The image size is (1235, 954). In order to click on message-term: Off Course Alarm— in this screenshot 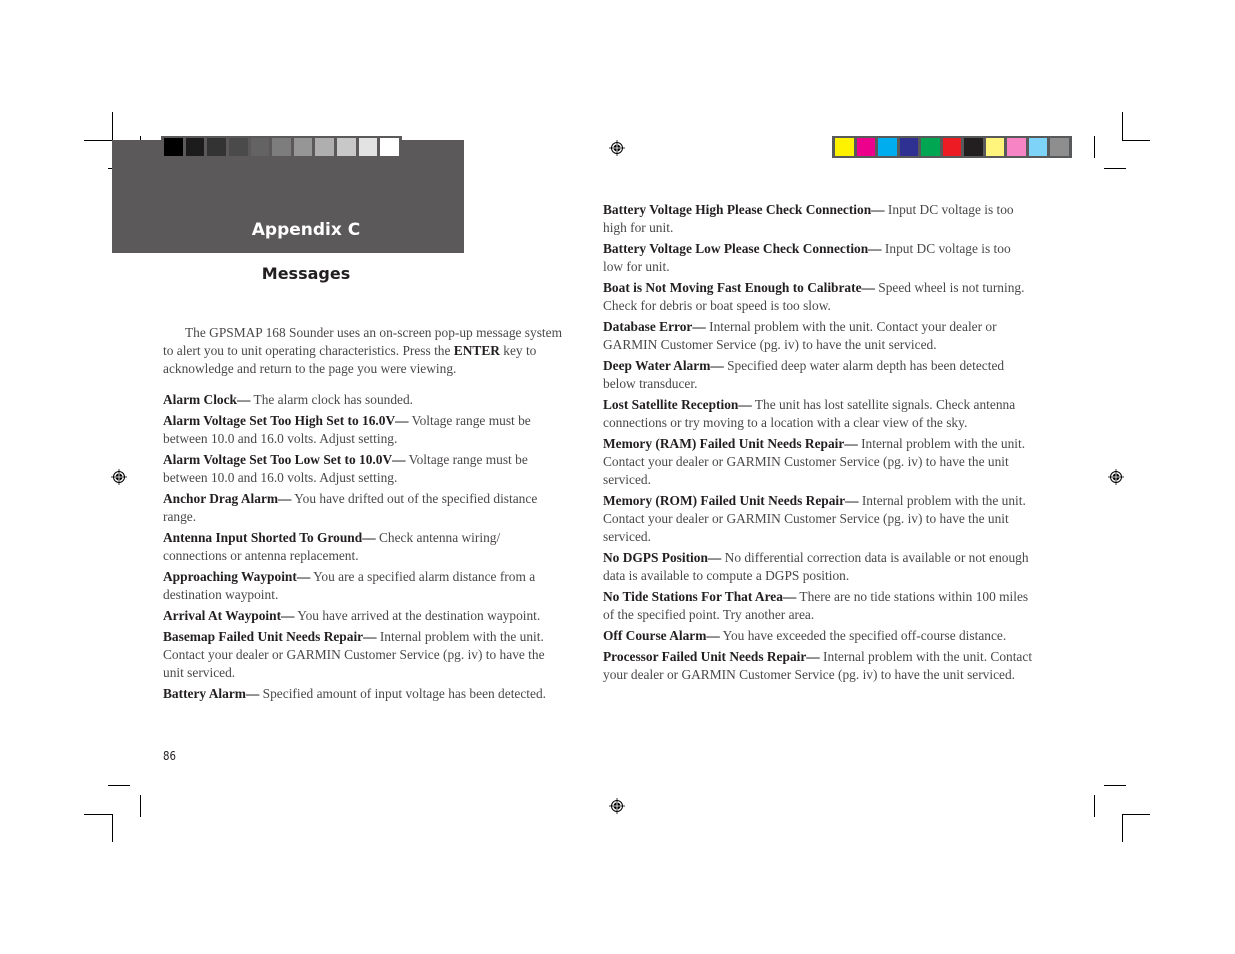, I will do `click(661, 635)`.